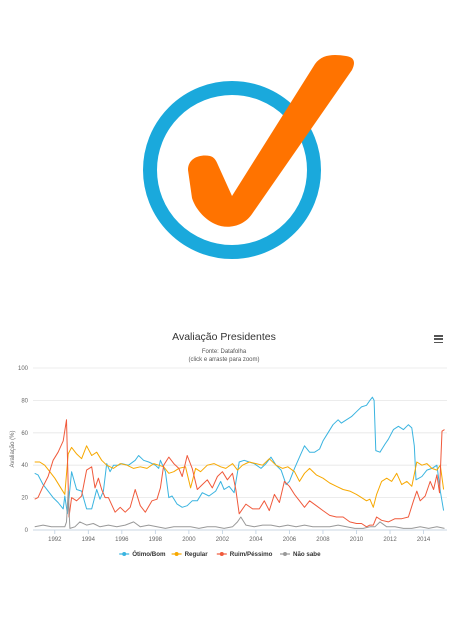 The height and width of the screenshot is (640, 464). Describe the element at coordinates (438, 339) in the screenshot. I see `hamburger-icon` at that location.